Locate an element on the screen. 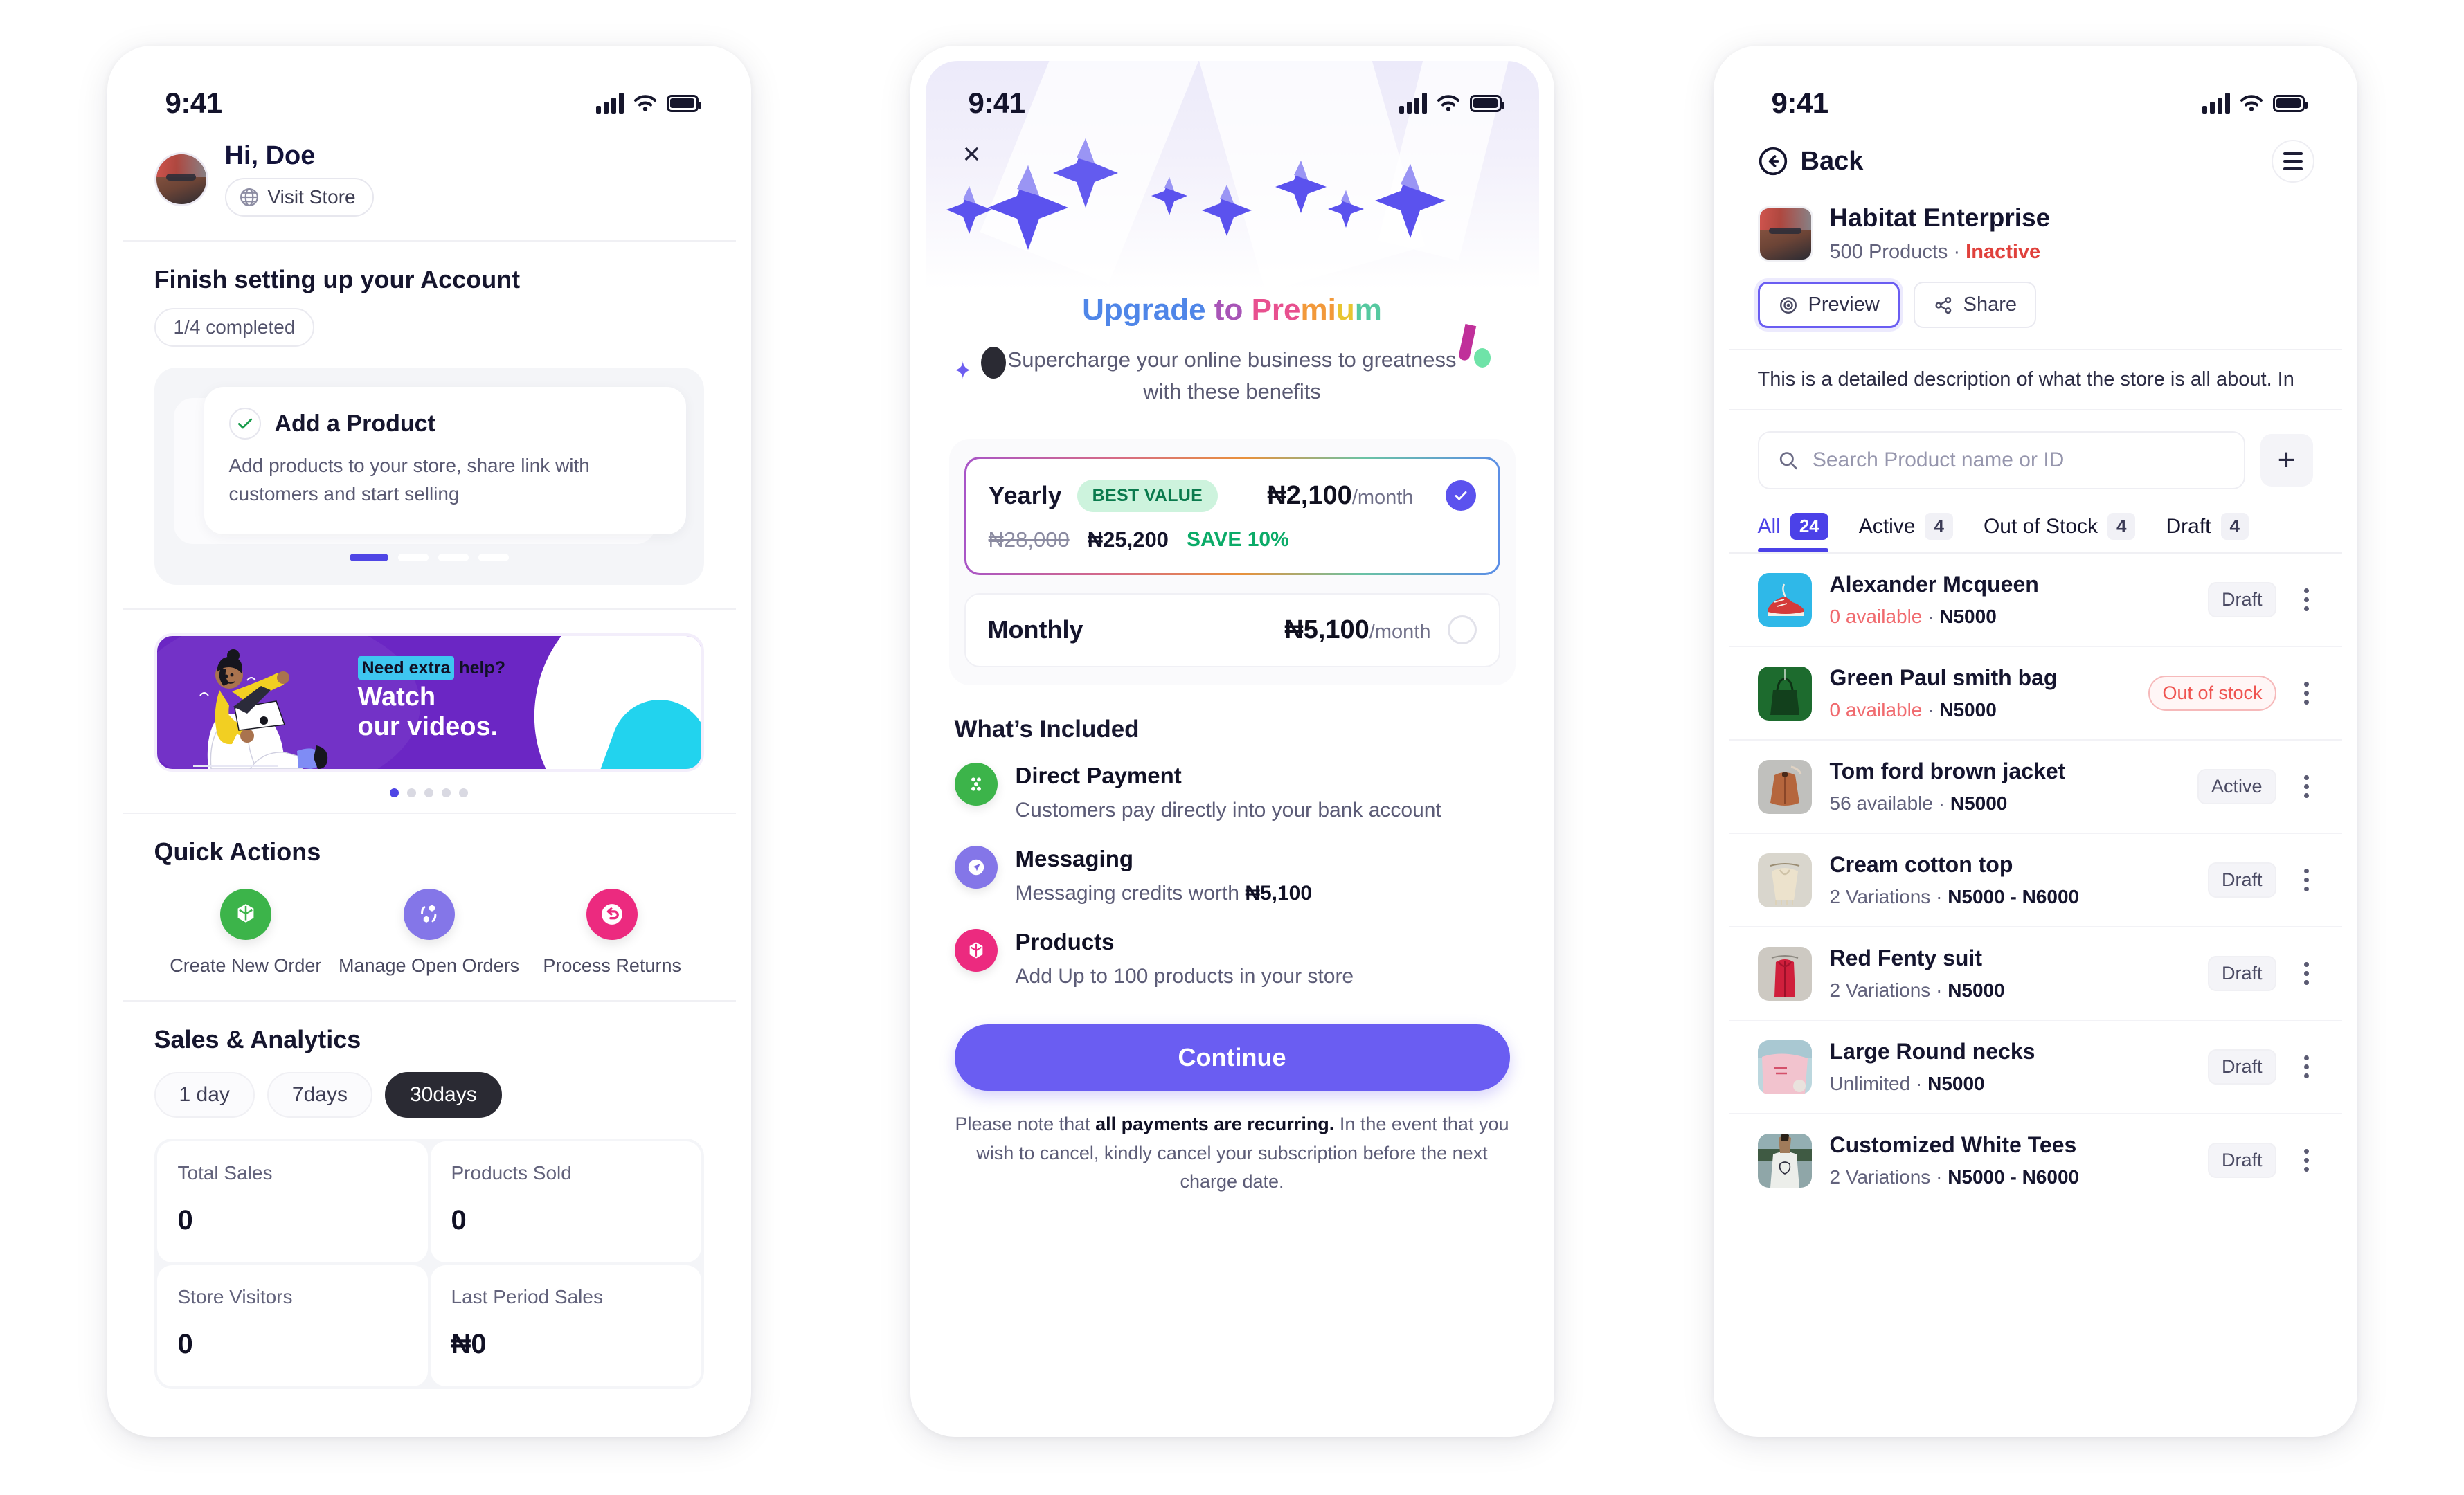 This screenshot has width=2464, height=1495. banner-text: Need extra help? Watch our videos. is located at coordinates (431, 698).